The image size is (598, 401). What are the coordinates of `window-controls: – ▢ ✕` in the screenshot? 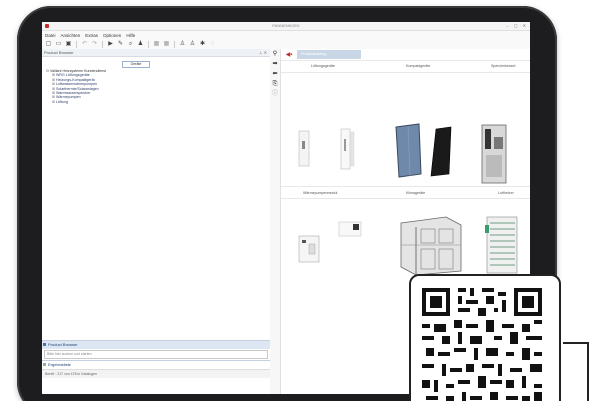 It's located at (517, 25).